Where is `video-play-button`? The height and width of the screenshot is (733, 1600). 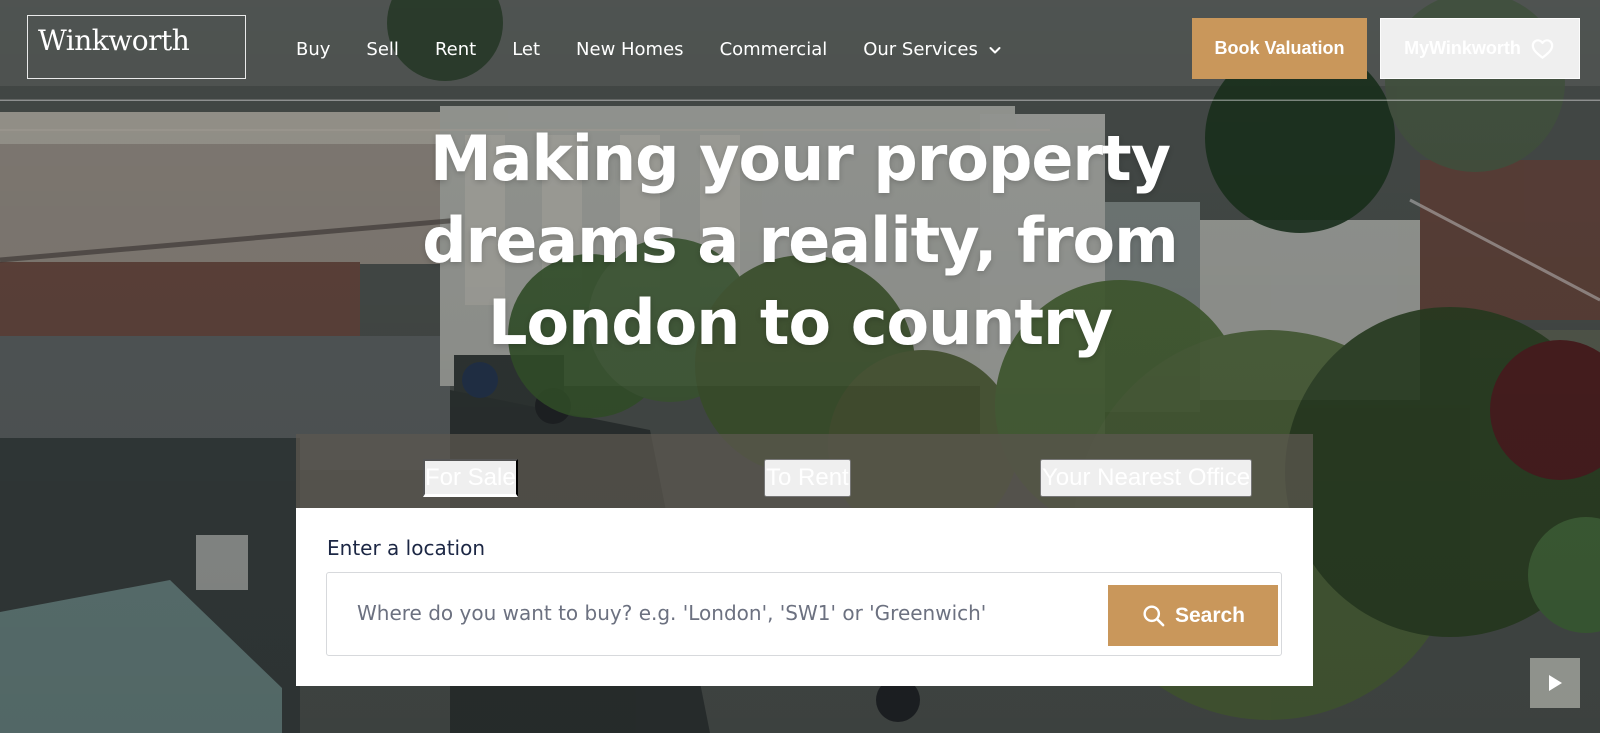 video-play-button is located at coordinates (1555, 683).